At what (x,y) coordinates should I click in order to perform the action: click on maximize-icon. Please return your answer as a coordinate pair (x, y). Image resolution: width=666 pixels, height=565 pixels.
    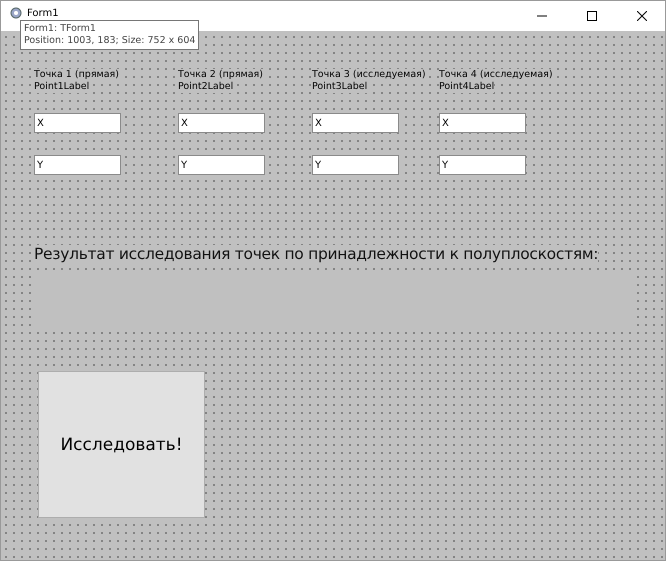
    Looking at the image, I should click on (592, 16).